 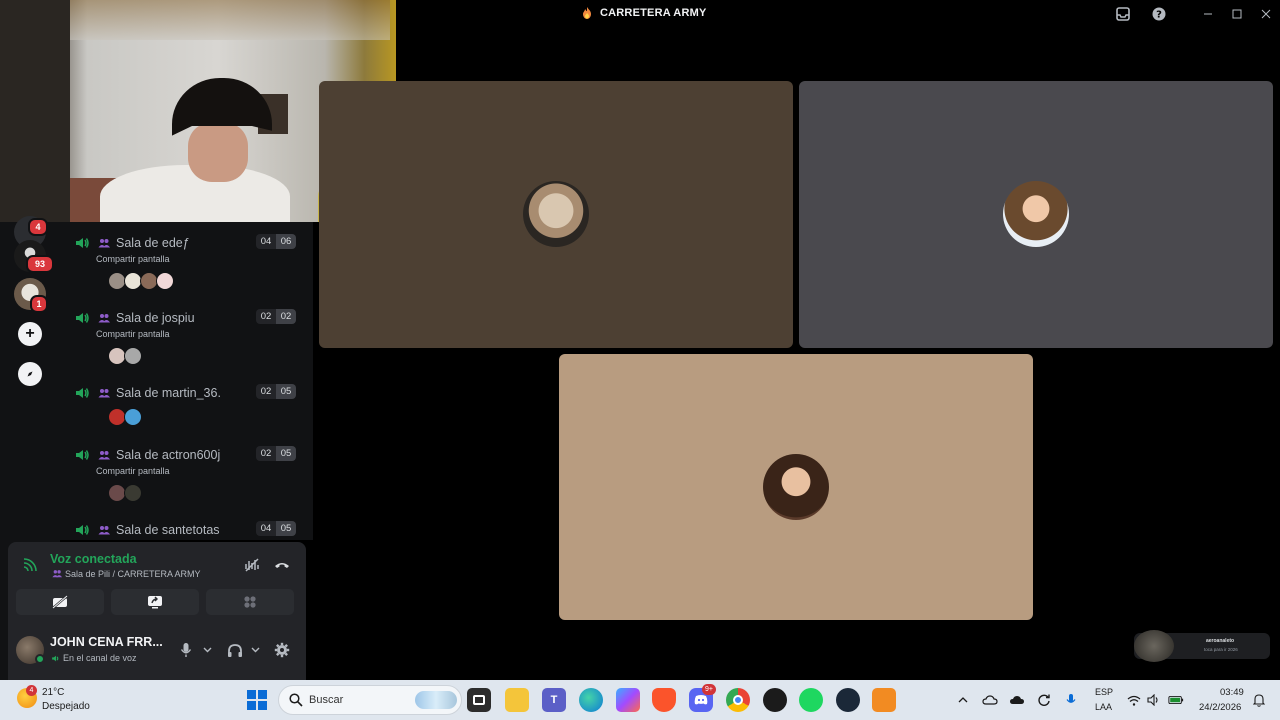 I want to click on chevron-up-icon, so click(x=963, y=700).